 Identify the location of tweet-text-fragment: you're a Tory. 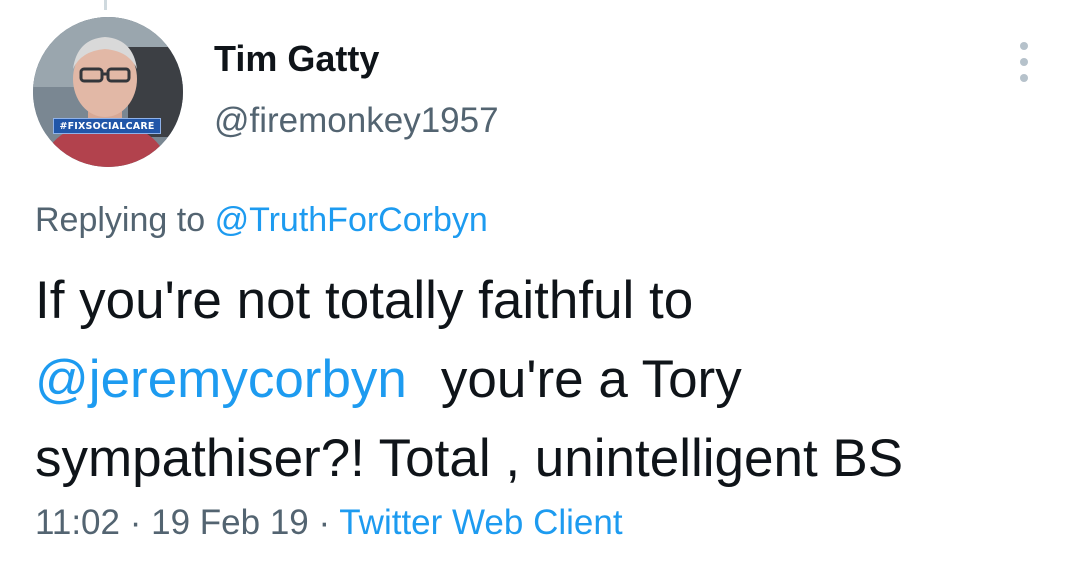
(591, 379).